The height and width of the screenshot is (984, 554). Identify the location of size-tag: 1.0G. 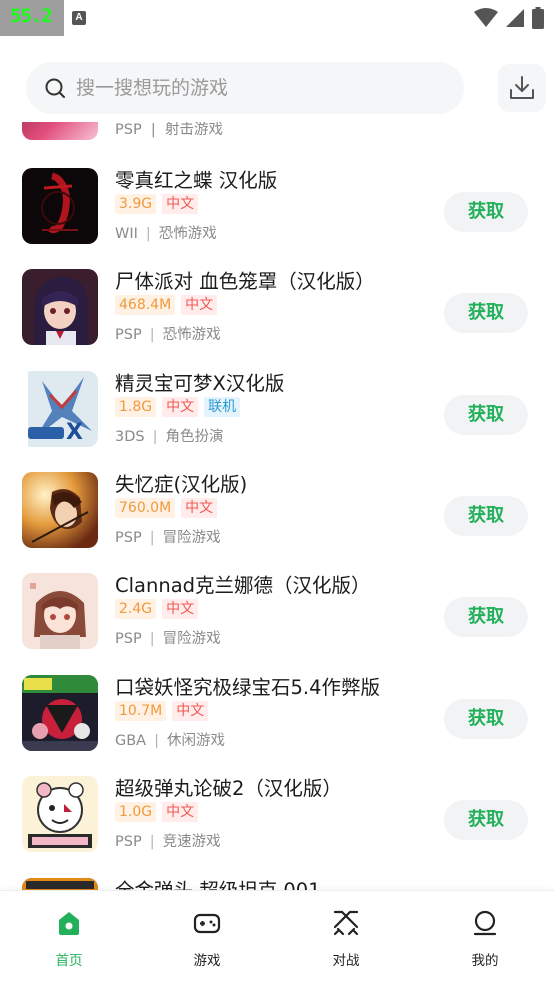
(136, 812).